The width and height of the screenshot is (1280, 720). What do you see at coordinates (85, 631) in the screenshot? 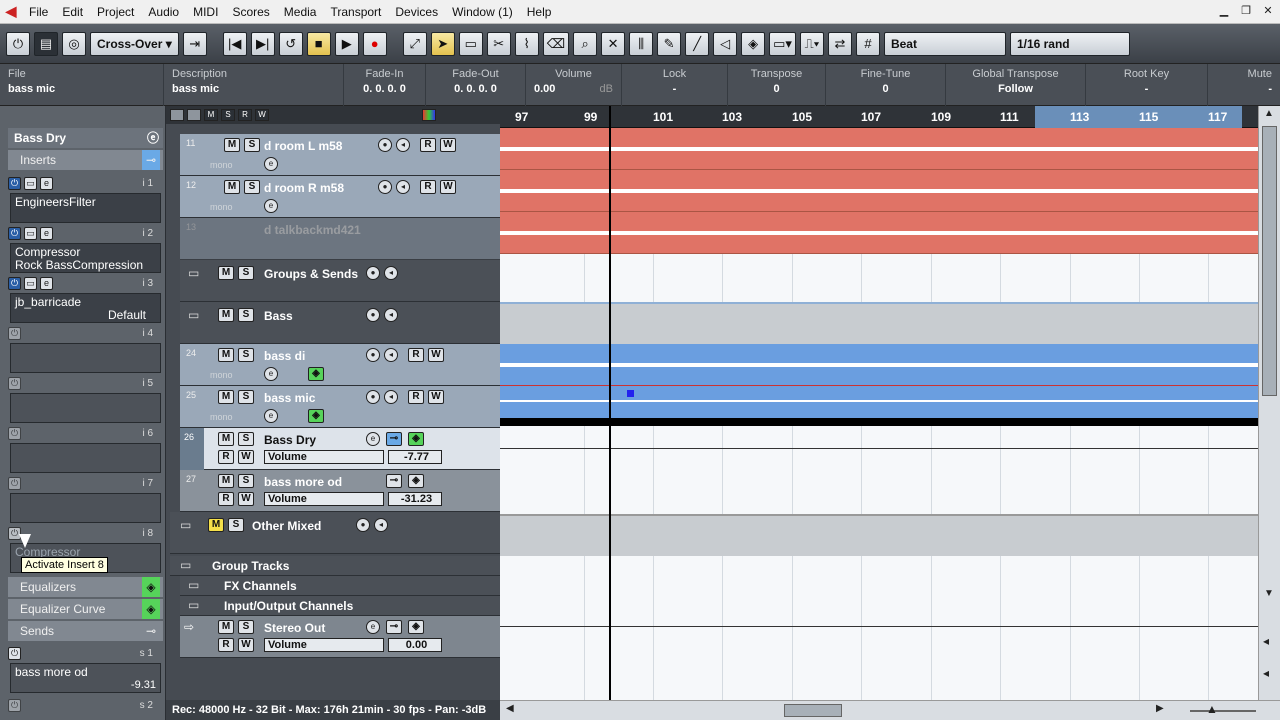
I see `sends-section: Sends ⊸` at bounding box center [85, 631].